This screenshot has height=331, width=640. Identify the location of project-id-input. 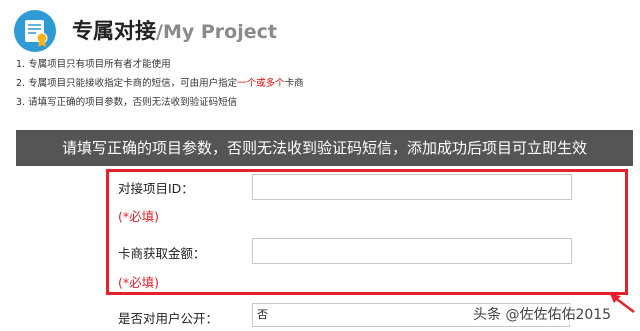
(412, 187).